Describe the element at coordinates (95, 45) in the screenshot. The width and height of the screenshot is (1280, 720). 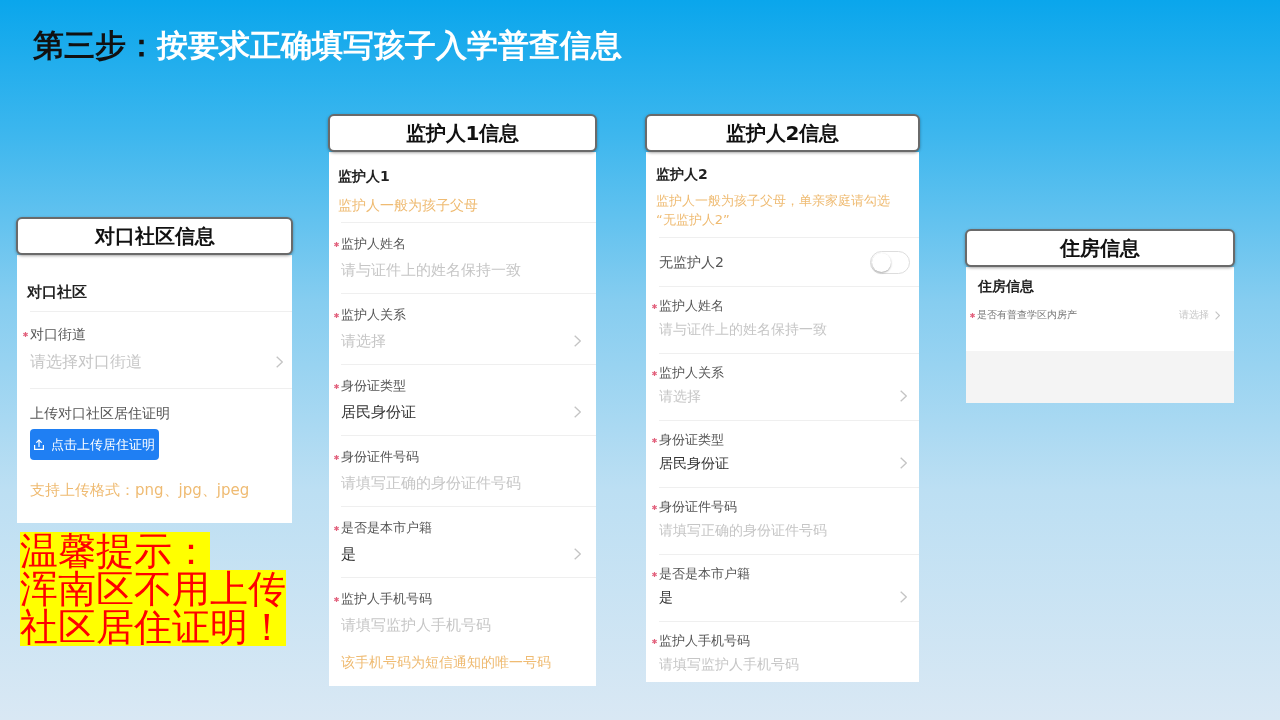
I see `step-label: 第三步：` at that location.